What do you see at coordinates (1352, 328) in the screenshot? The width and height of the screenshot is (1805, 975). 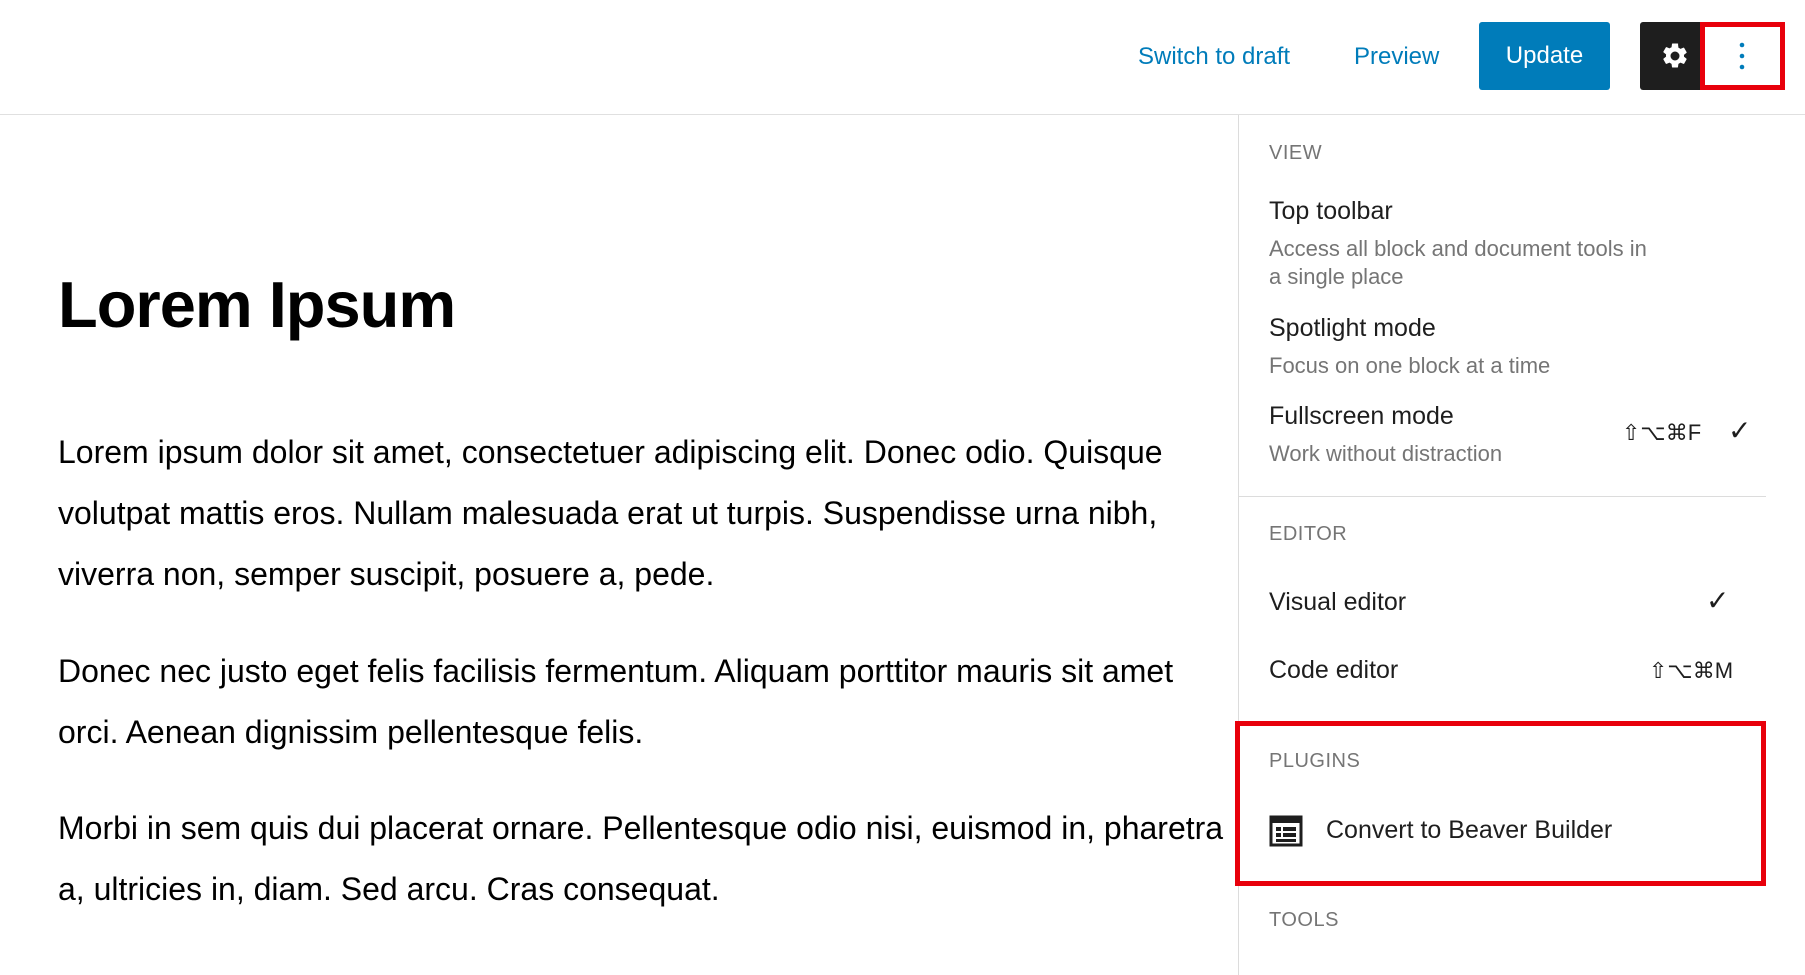 I see `menu-item-title: Spotlight mode` at bounding box center [1352, 328].